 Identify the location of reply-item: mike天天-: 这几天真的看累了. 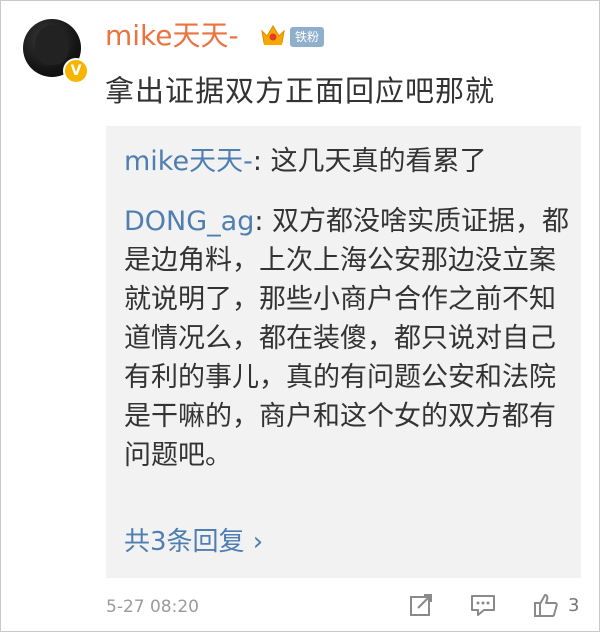
(348, 161).